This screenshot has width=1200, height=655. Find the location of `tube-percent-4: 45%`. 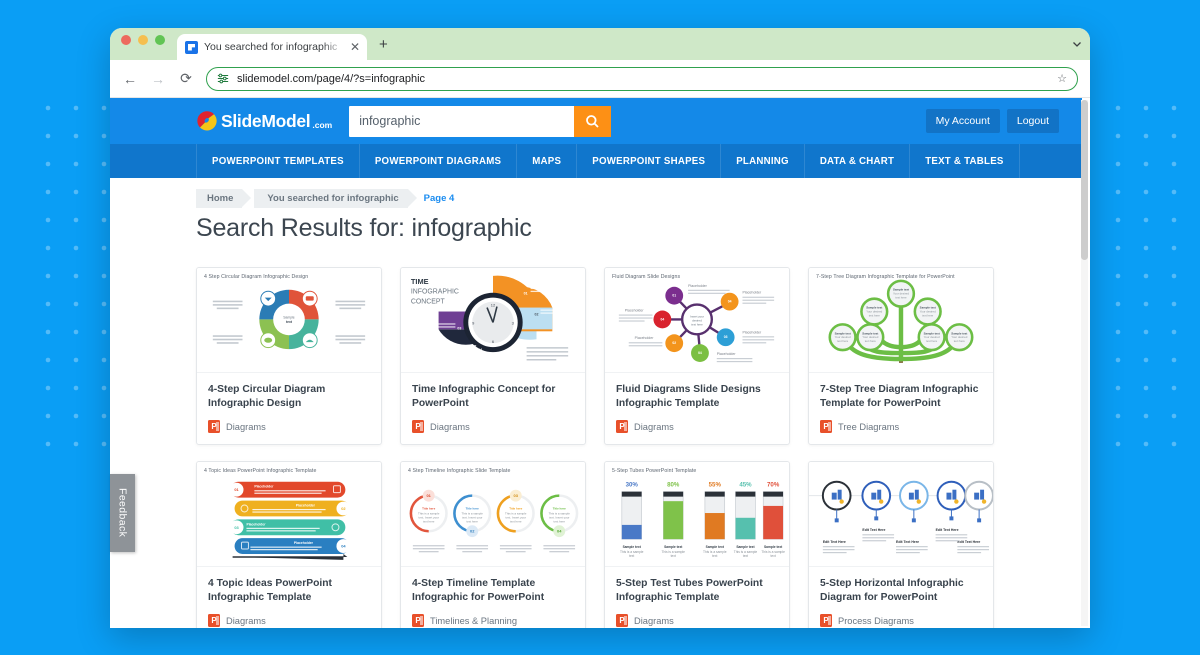

tube-percent-4: 45% is located at coordinates (745, 485).